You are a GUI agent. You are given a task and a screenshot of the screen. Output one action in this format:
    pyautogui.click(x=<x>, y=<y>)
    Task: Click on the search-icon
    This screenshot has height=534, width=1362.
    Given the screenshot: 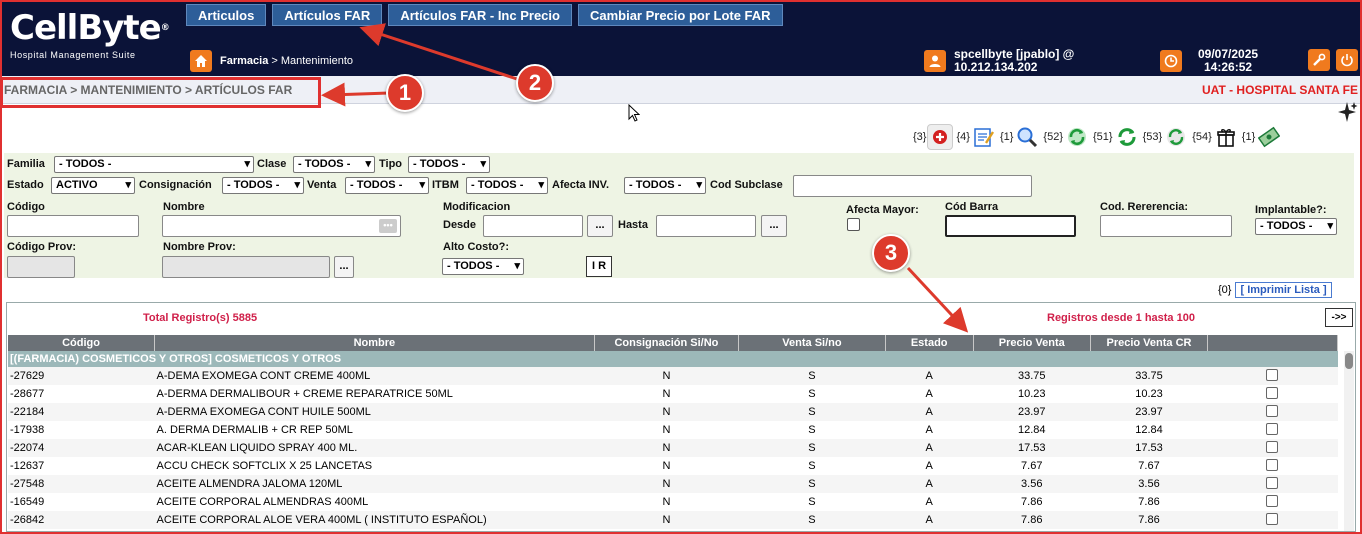 What is the action you would take?
    pyautogui.click(x=1027, y=137)
    